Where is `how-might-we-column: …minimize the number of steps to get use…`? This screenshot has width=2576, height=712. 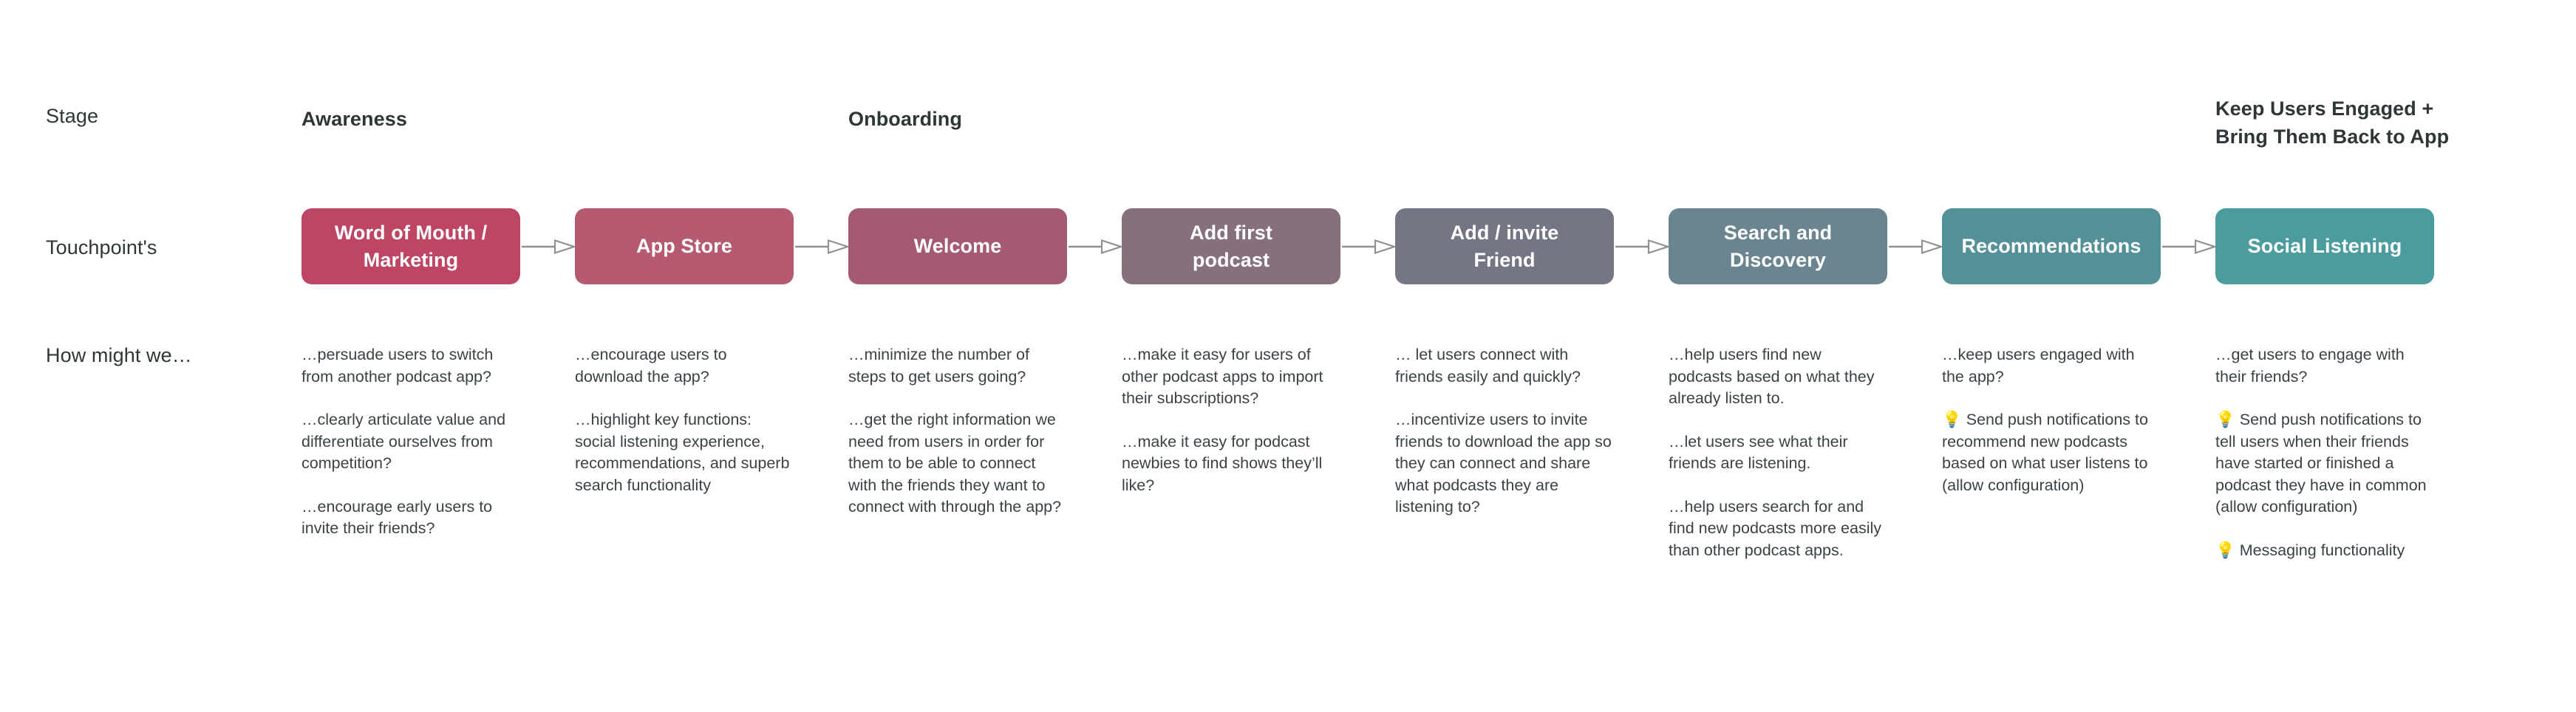 how-might-we-column: …minimize the number of steps to get use… is located at coordinates (957, 431).